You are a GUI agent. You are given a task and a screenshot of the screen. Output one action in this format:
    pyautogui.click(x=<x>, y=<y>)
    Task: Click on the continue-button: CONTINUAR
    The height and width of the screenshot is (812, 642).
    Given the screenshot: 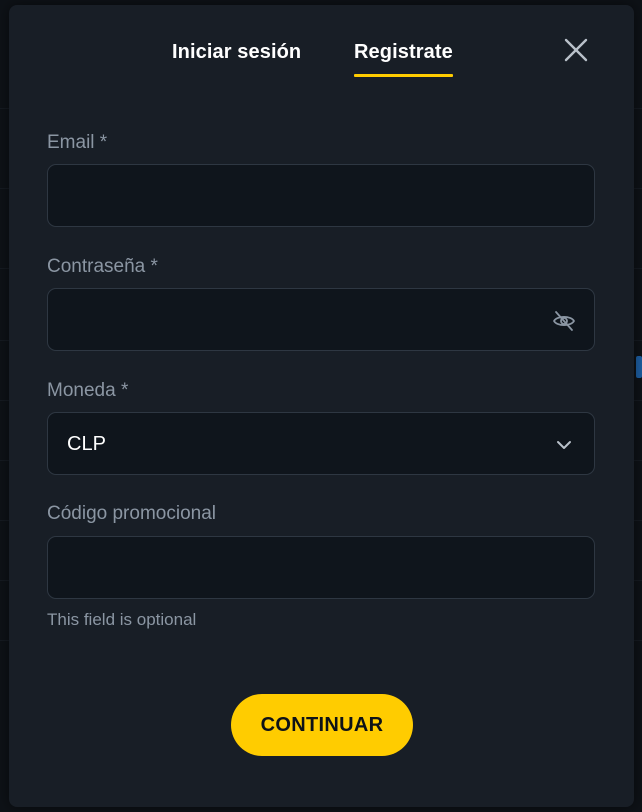 What is the action you would take?
    pyautogui.click(x=322, y=725)
    